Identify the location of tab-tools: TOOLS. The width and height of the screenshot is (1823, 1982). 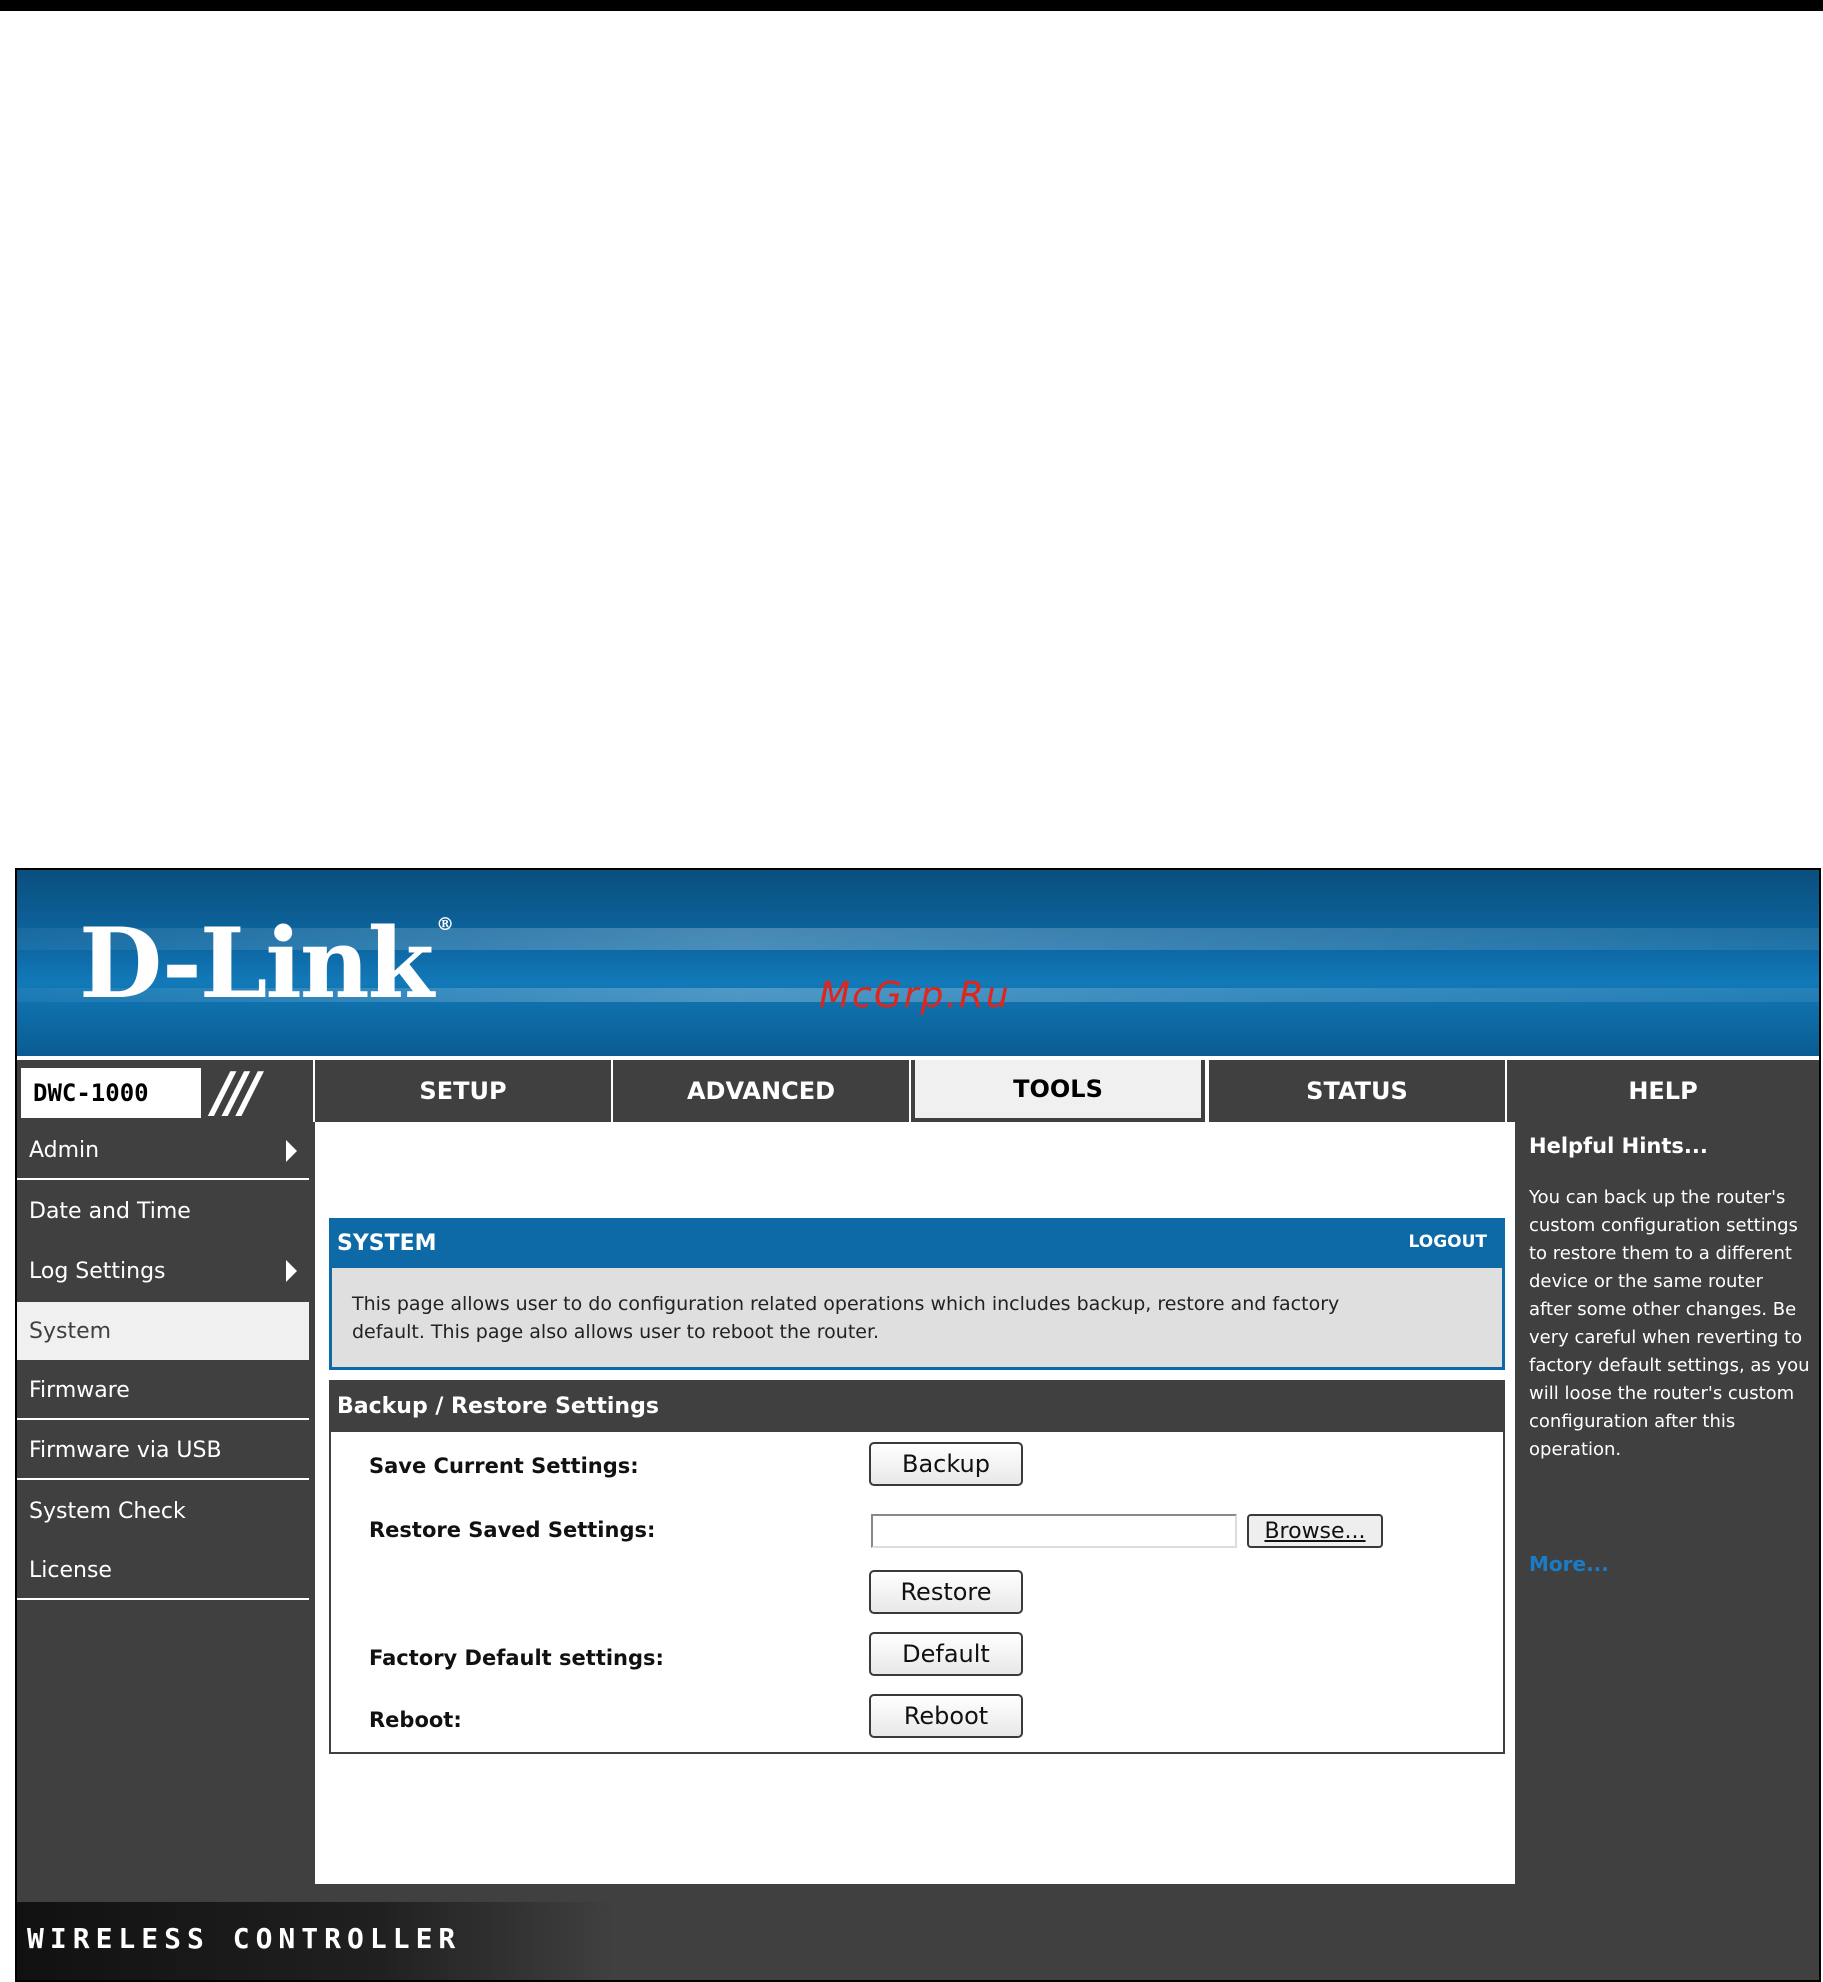
(1058, 1091).